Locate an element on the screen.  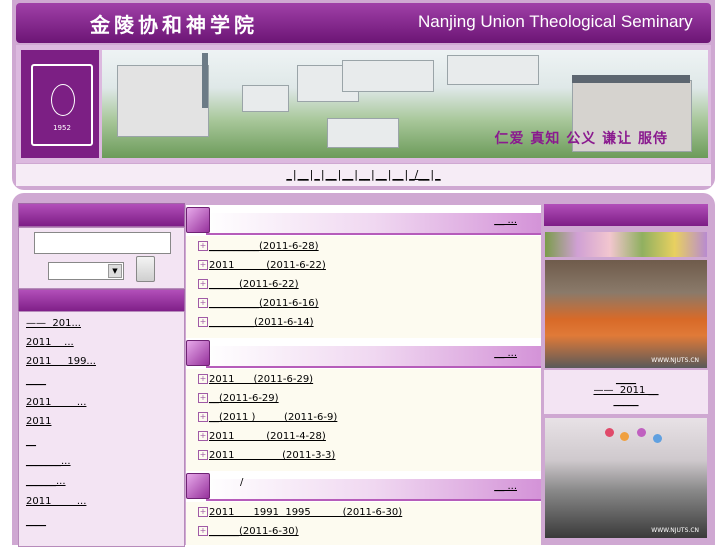
nav-item: _/__ is located at coordinates (419, 174).